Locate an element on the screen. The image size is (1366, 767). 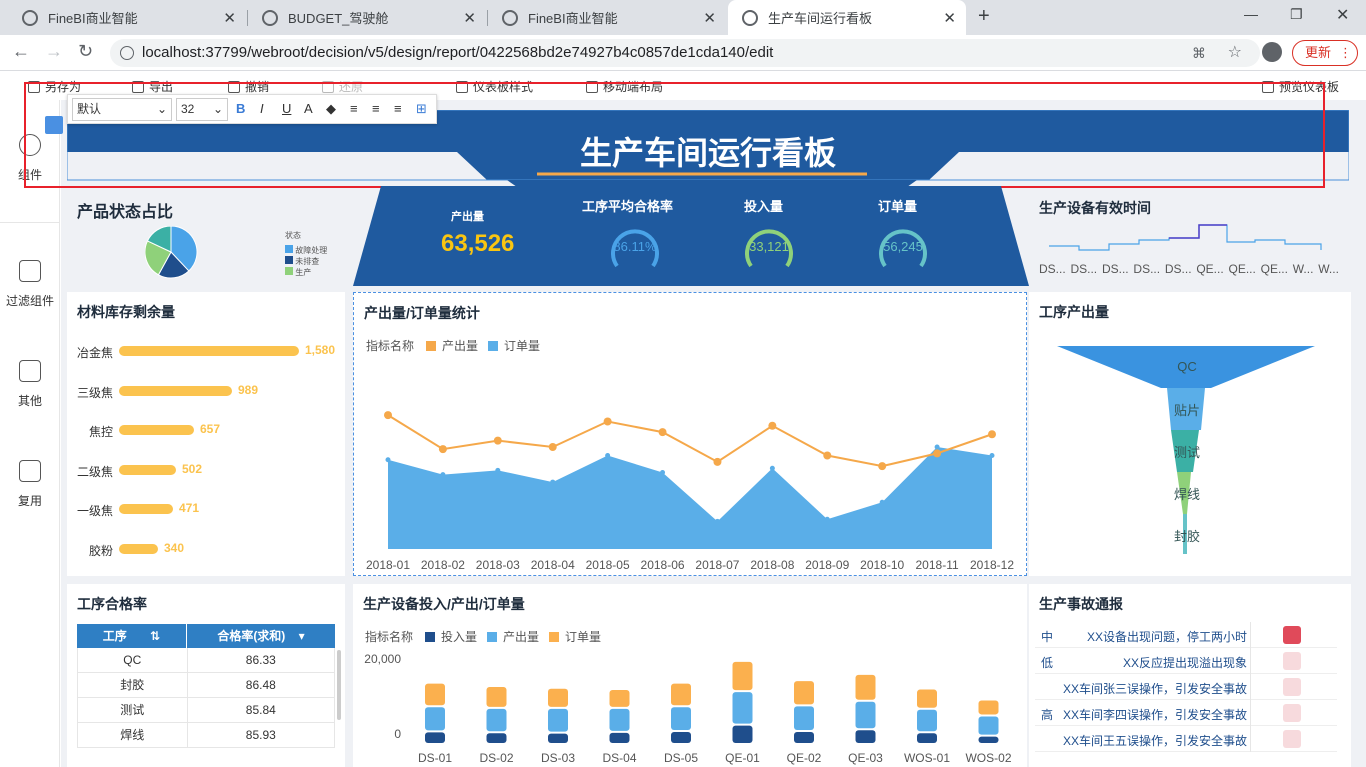
maximize-button: ❐ is located at coordinates (1296, 14).